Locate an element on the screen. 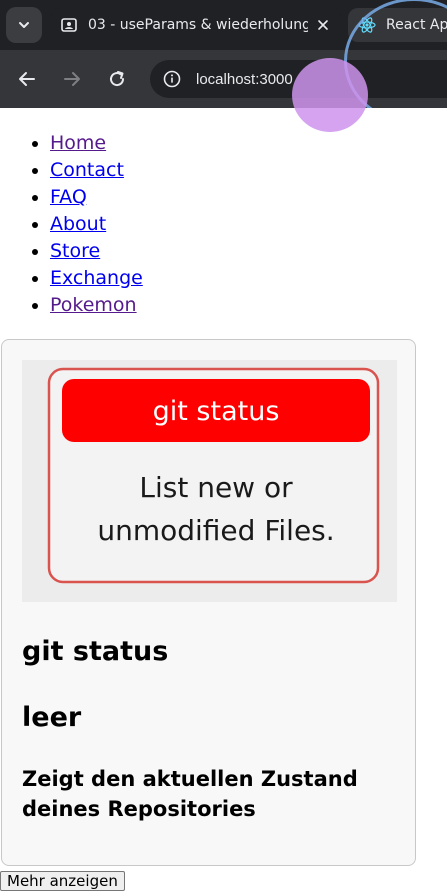  tab-title: React App is located at coordinates (416, 25).